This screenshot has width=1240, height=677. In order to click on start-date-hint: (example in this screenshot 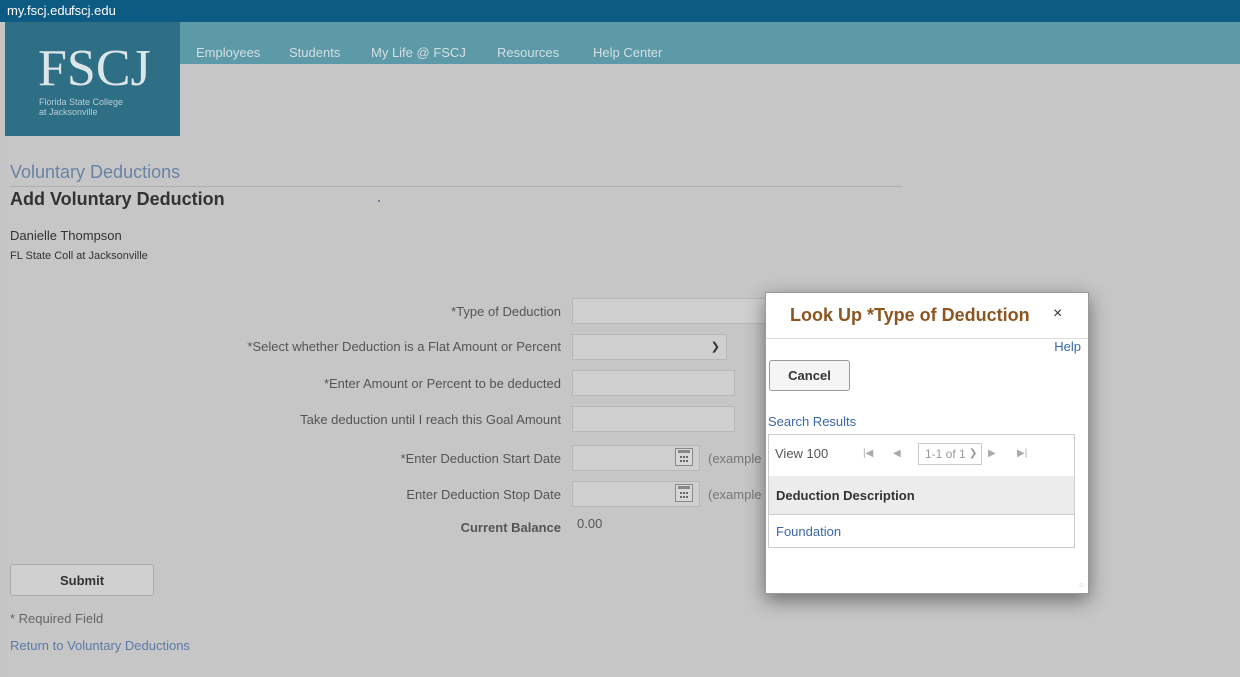, I will do `click(735, 458)`.